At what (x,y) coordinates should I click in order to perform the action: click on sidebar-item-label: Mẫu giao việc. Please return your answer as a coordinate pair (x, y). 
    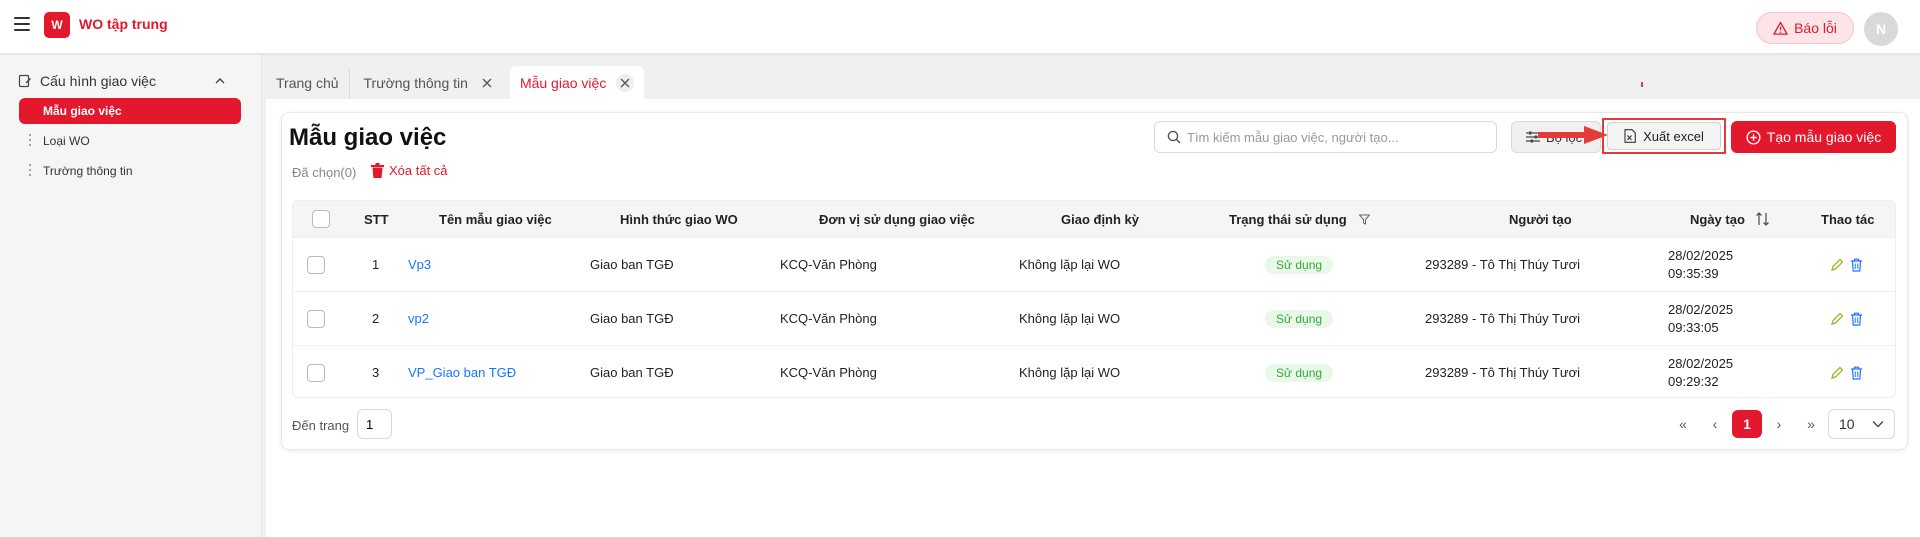
    Looking at the image, I should click on (82, 111).